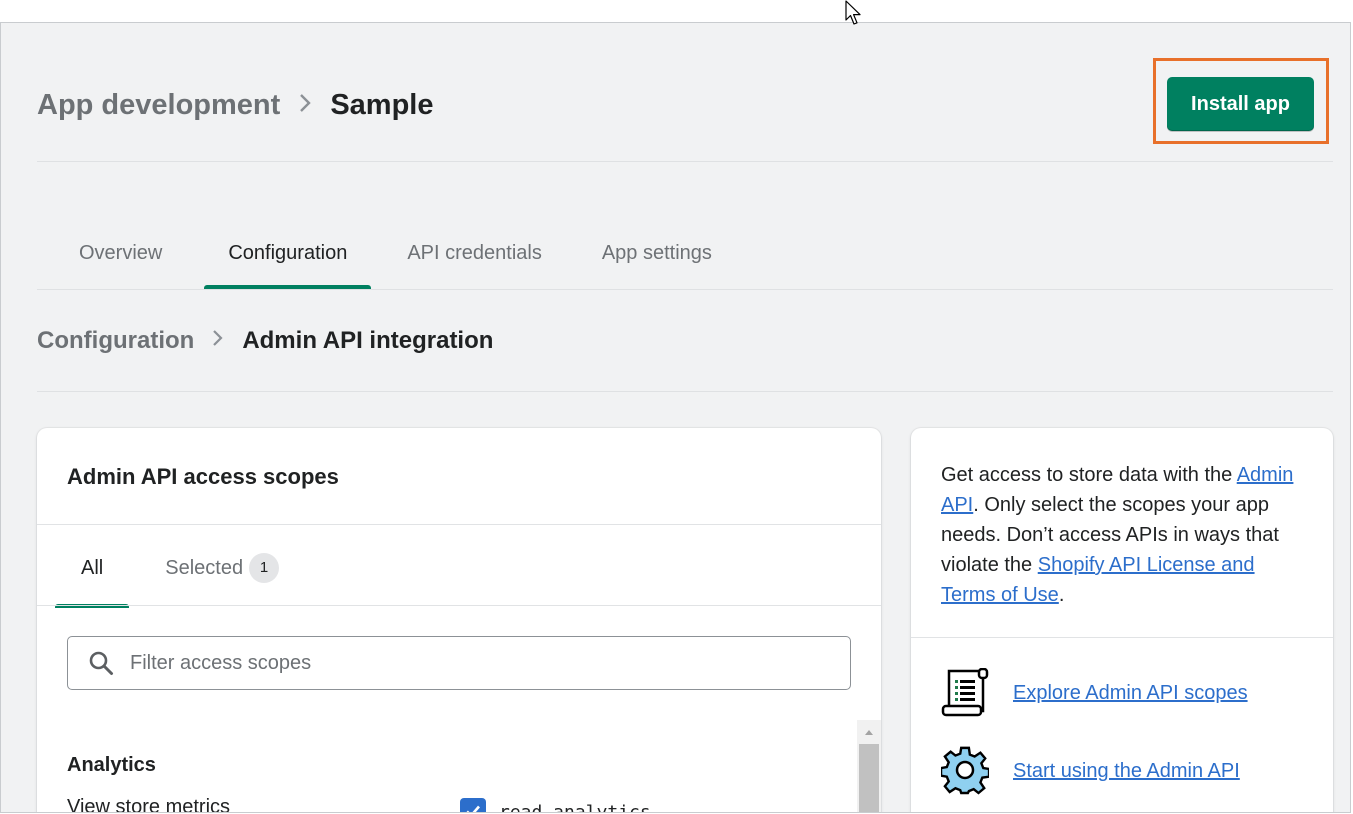  I want to click on selected-count-badge: 1, so click(264, 568).